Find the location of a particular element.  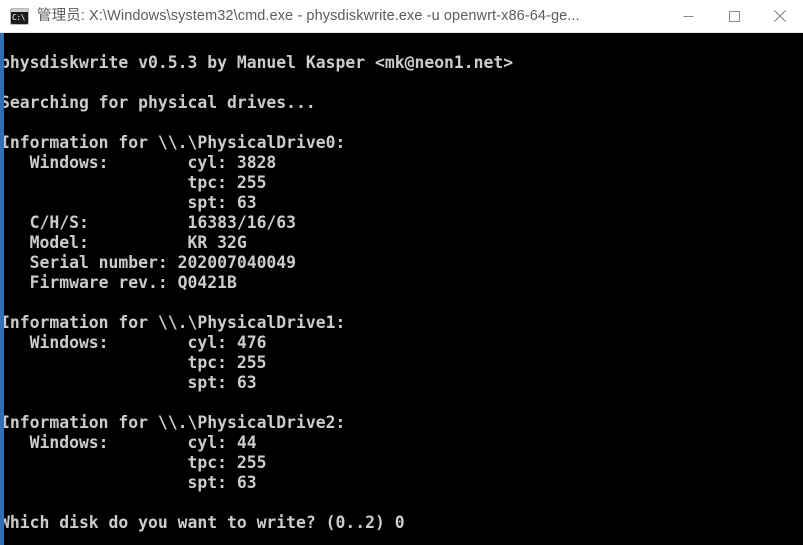

console-line: Firmware rev.: Q0421B is located at coordinates (120, 282).